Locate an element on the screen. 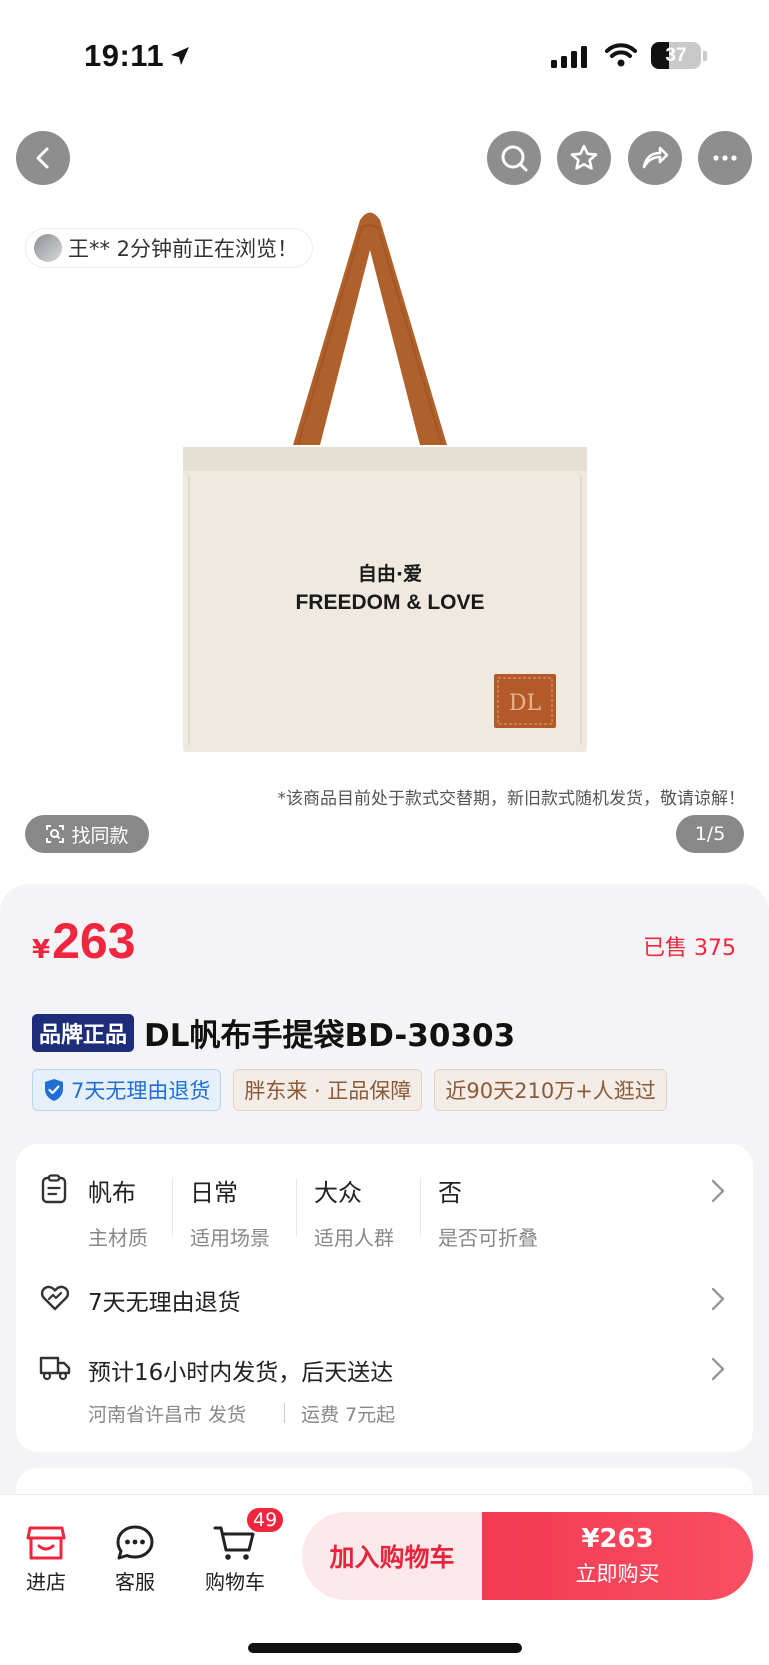  favorite-button is located at coordinates (584, 158).